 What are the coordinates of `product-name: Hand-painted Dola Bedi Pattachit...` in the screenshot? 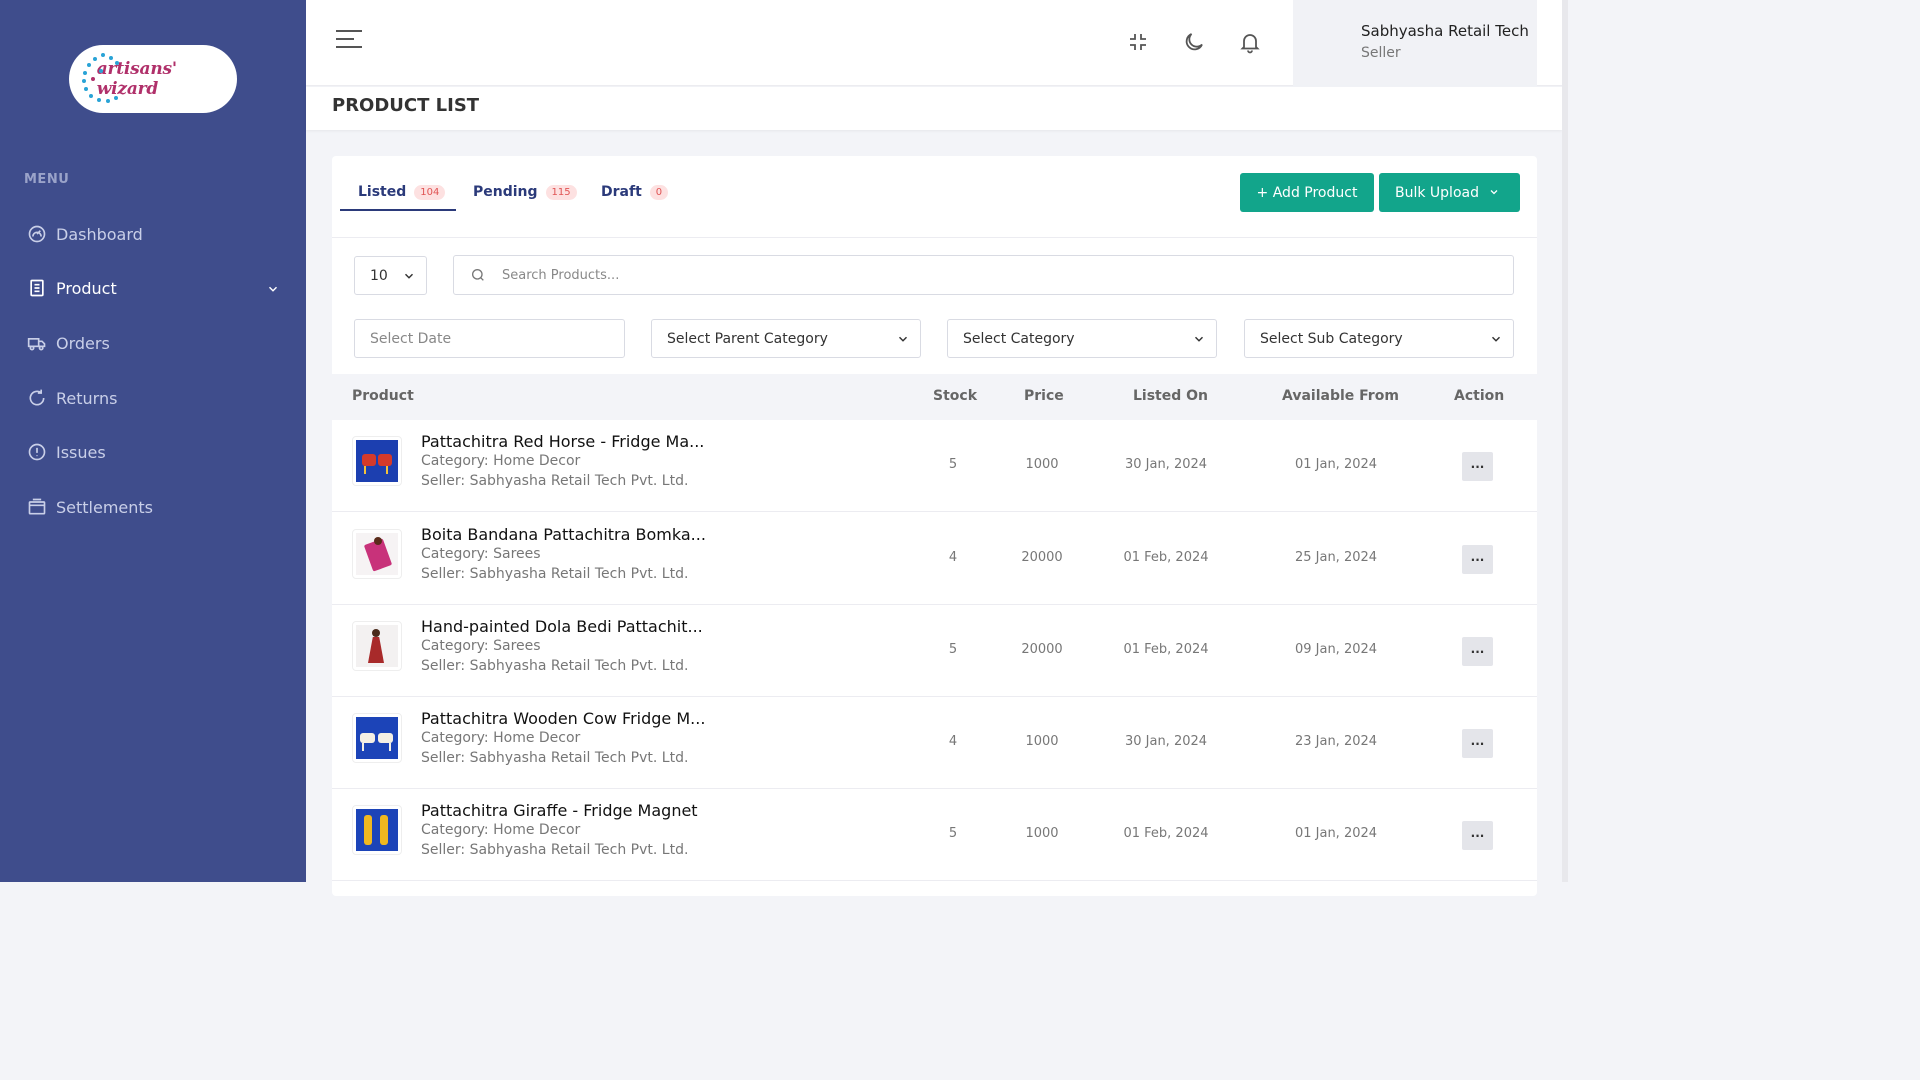 It's located at (562, 626).